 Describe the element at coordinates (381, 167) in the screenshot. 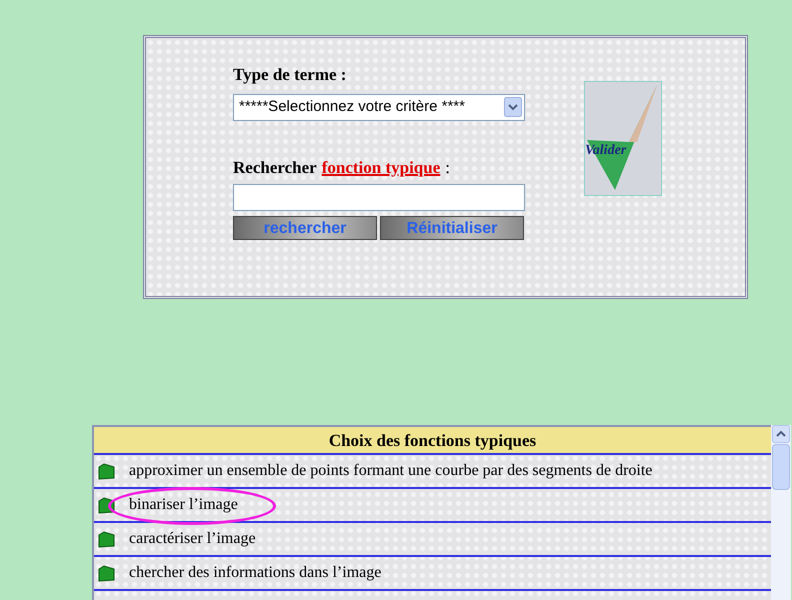

I see `typical-function-link: fonction typique` at that location.